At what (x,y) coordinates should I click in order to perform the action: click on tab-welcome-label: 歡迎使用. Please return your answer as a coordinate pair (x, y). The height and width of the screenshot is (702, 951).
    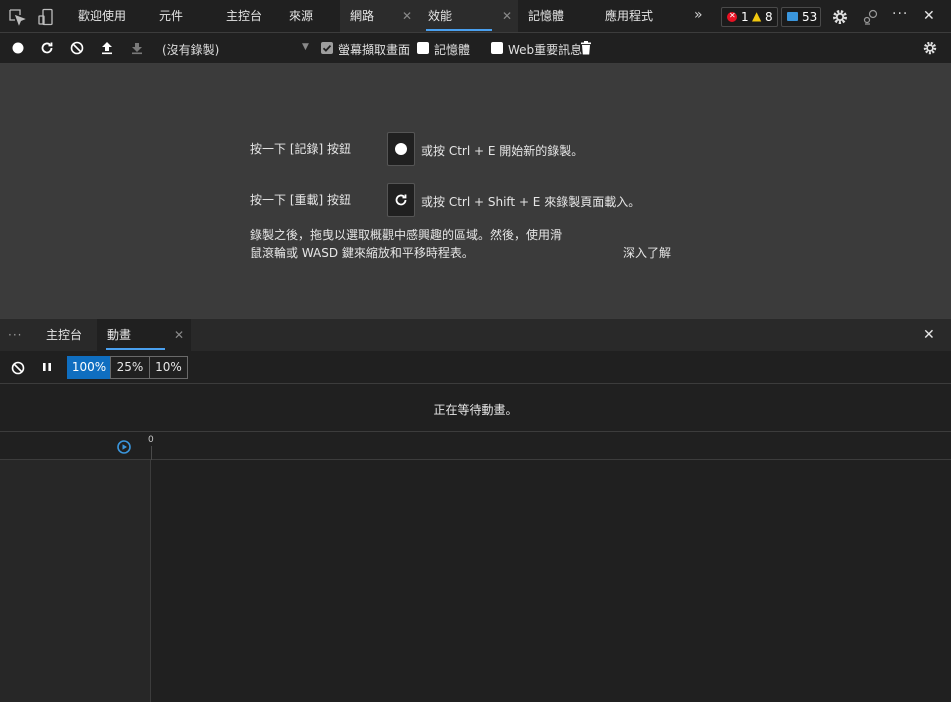
    Looking at the image, I should click on (102, 16).